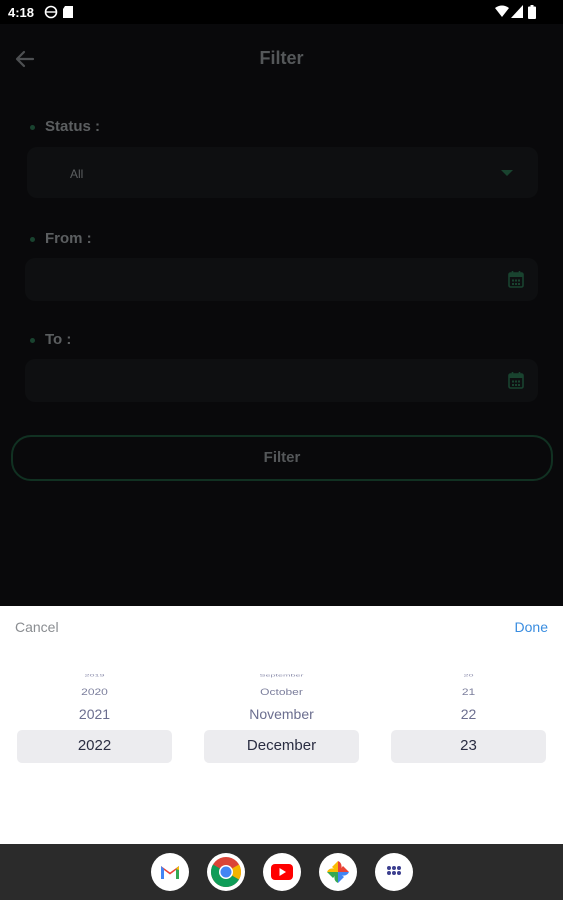  Describe the element at coordinates (94, 714) in the screenshot. I see `wheel-item: 2021` at that location.